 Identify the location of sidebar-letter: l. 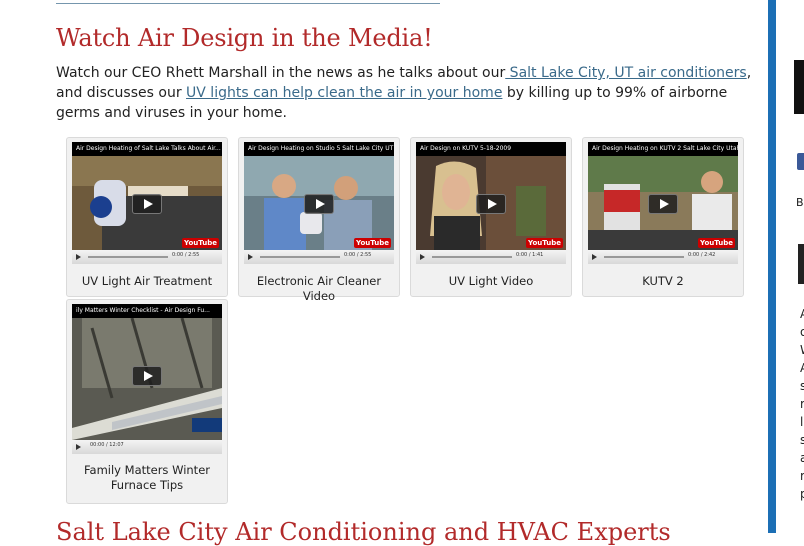
(802, 422).